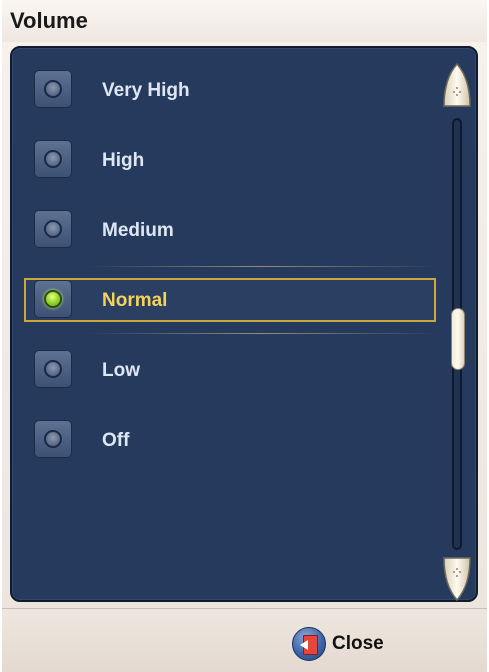 The image size is (489, 672). What do you see at coordinates (230, 370) in the screenshot?
I see `option-low: Low` at bounding box center [230, 370].